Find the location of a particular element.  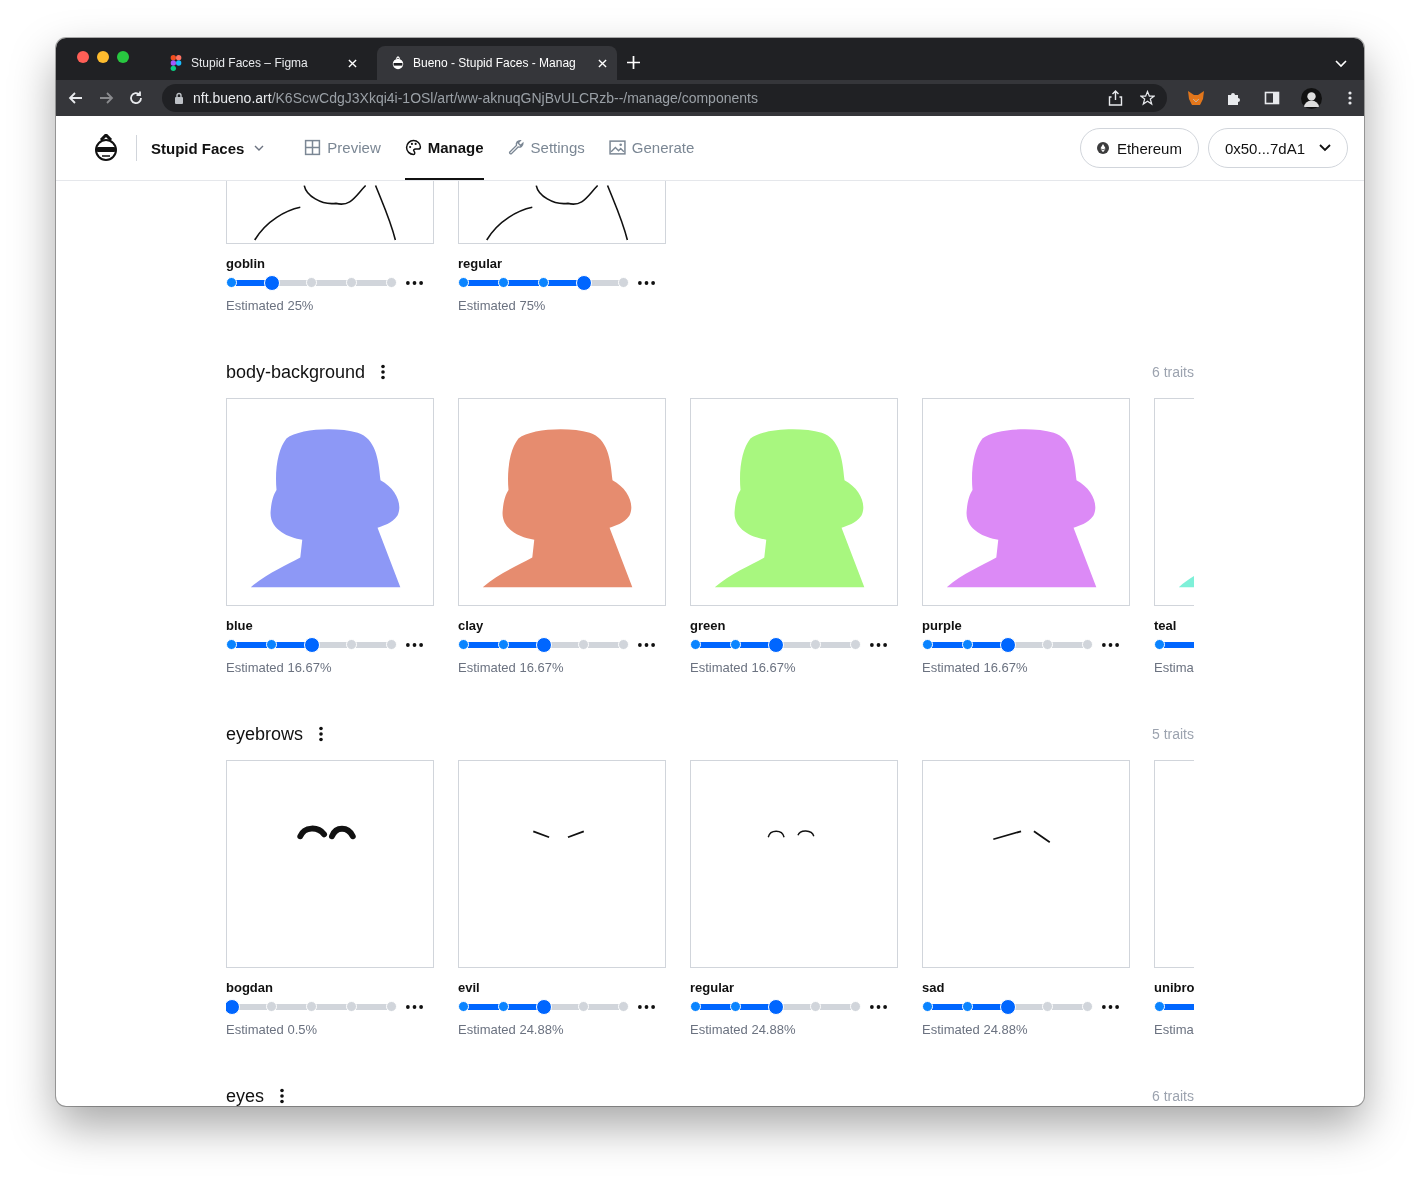

trait-artwork is located at coordinates (330, 502).